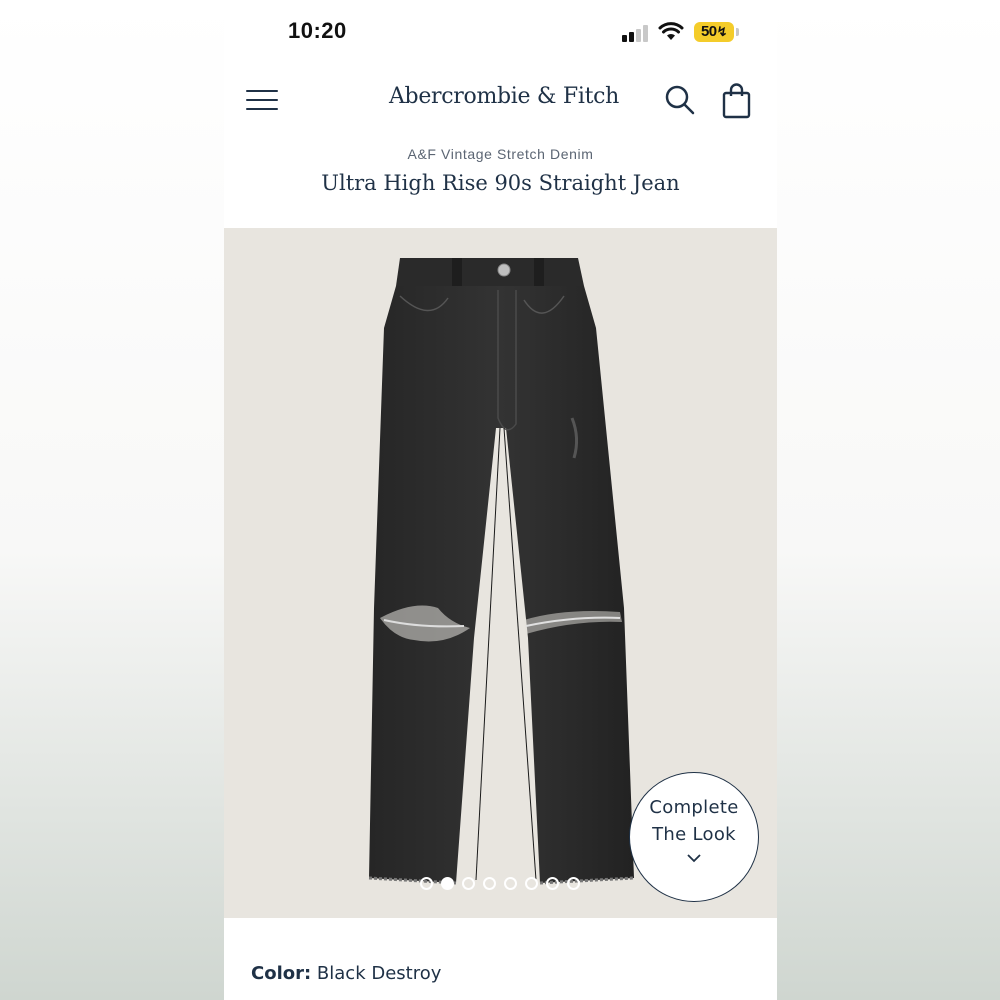  I want to click on battery-level: 50, so click(708, 31).